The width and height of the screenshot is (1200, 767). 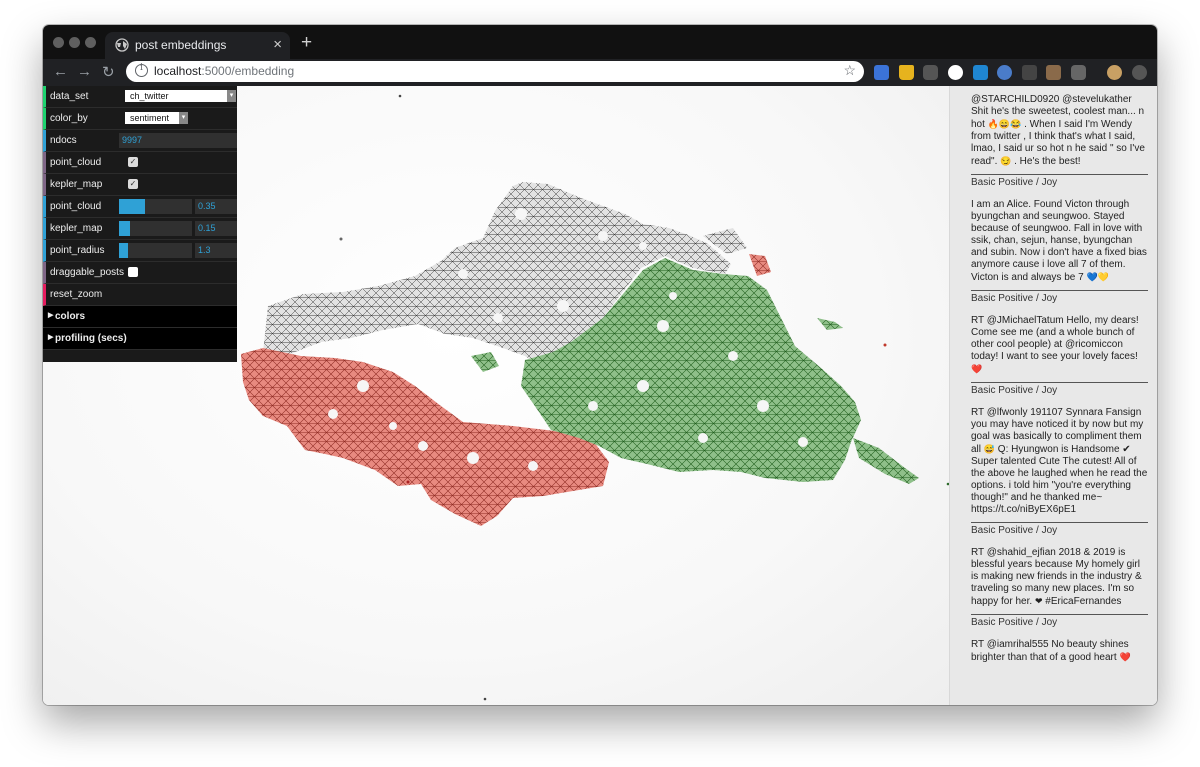 I want to click on reset-zoom-button: reset_zoom, so click(x=140, y=295).